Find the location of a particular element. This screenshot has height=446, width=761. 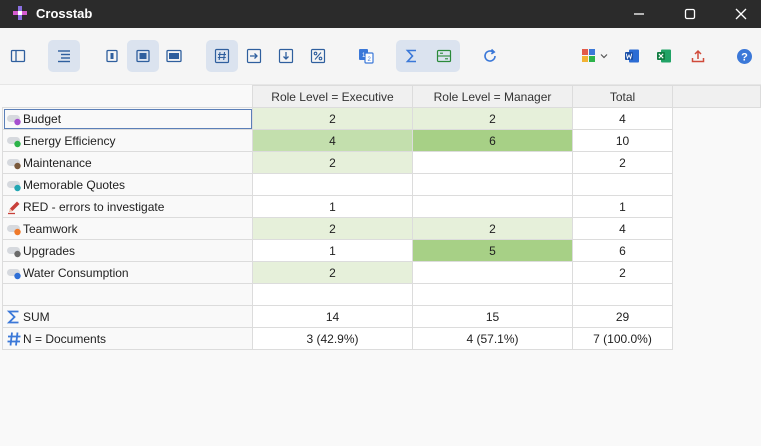

row-label-cell: Water Consumption is located at coordinates (127, 272).